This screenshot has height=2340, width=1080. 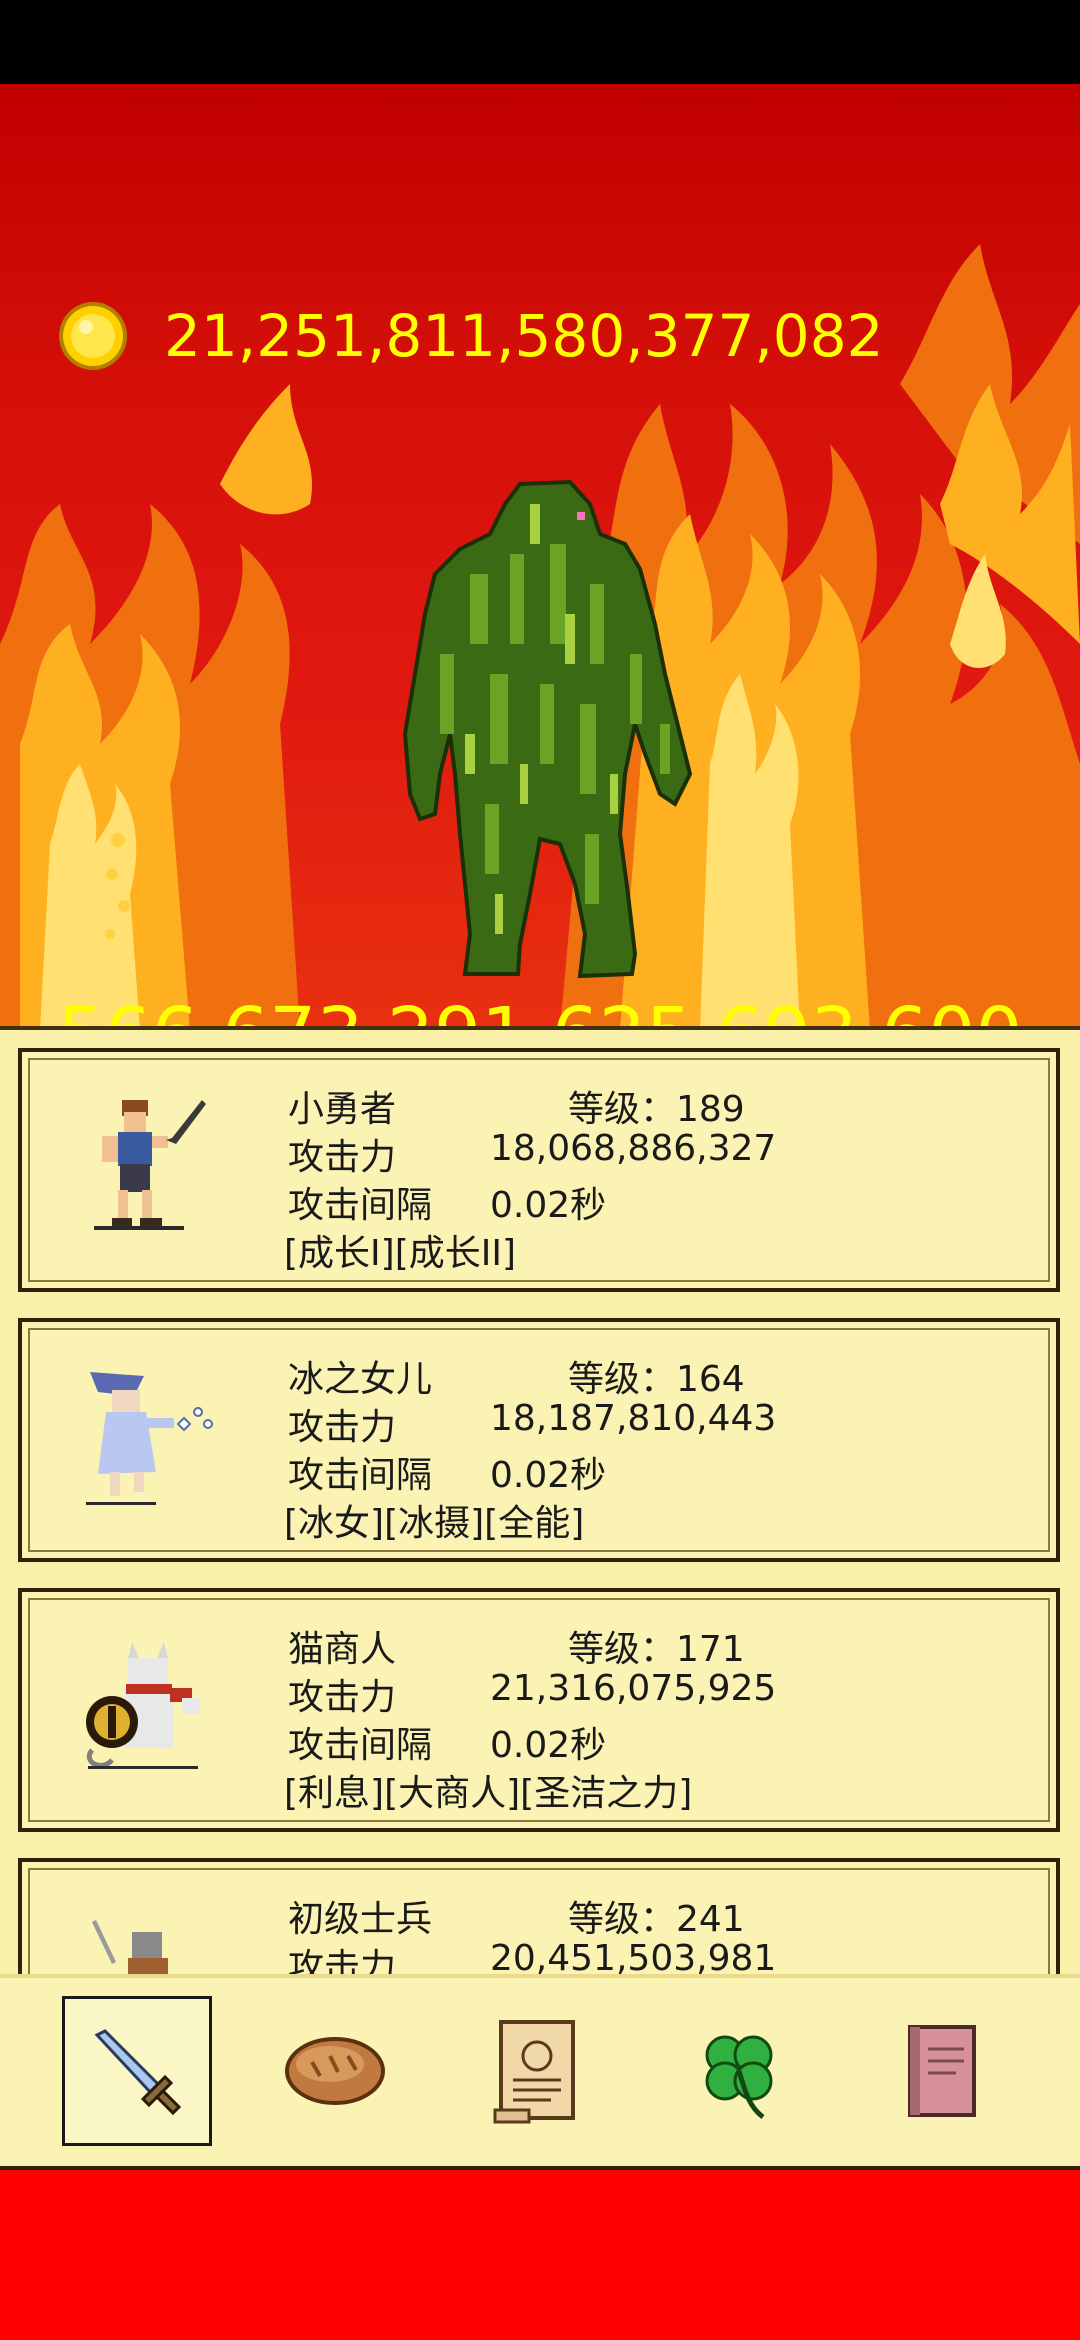 I want to click on hero-level: 等级：189, so click(x=656, y=1109).